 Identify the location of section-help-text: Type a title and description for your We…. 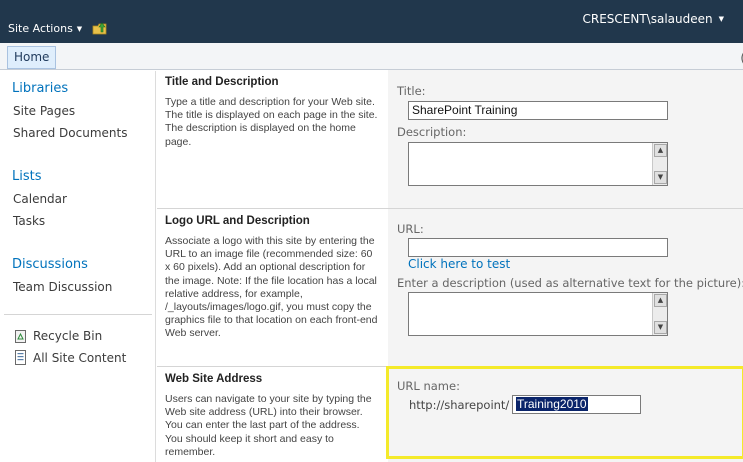
(271, 122).